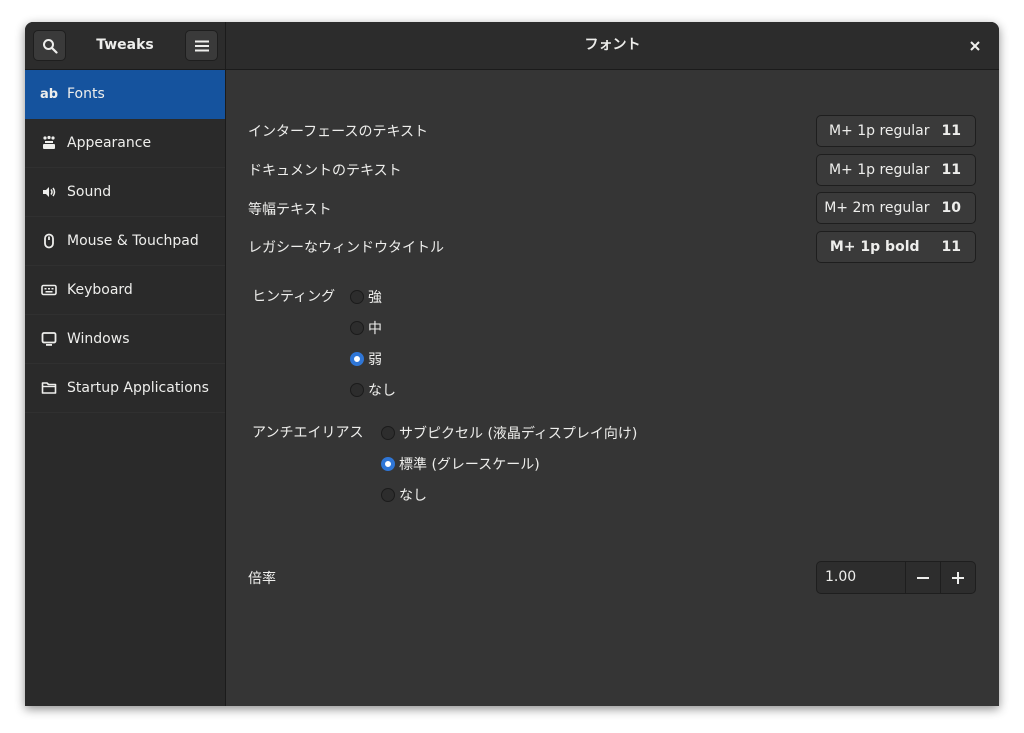 Image resolution: width=1024 pixels, height=733 pixels. I want to click on antialiasing-option-none: なし, so click(404, 495).